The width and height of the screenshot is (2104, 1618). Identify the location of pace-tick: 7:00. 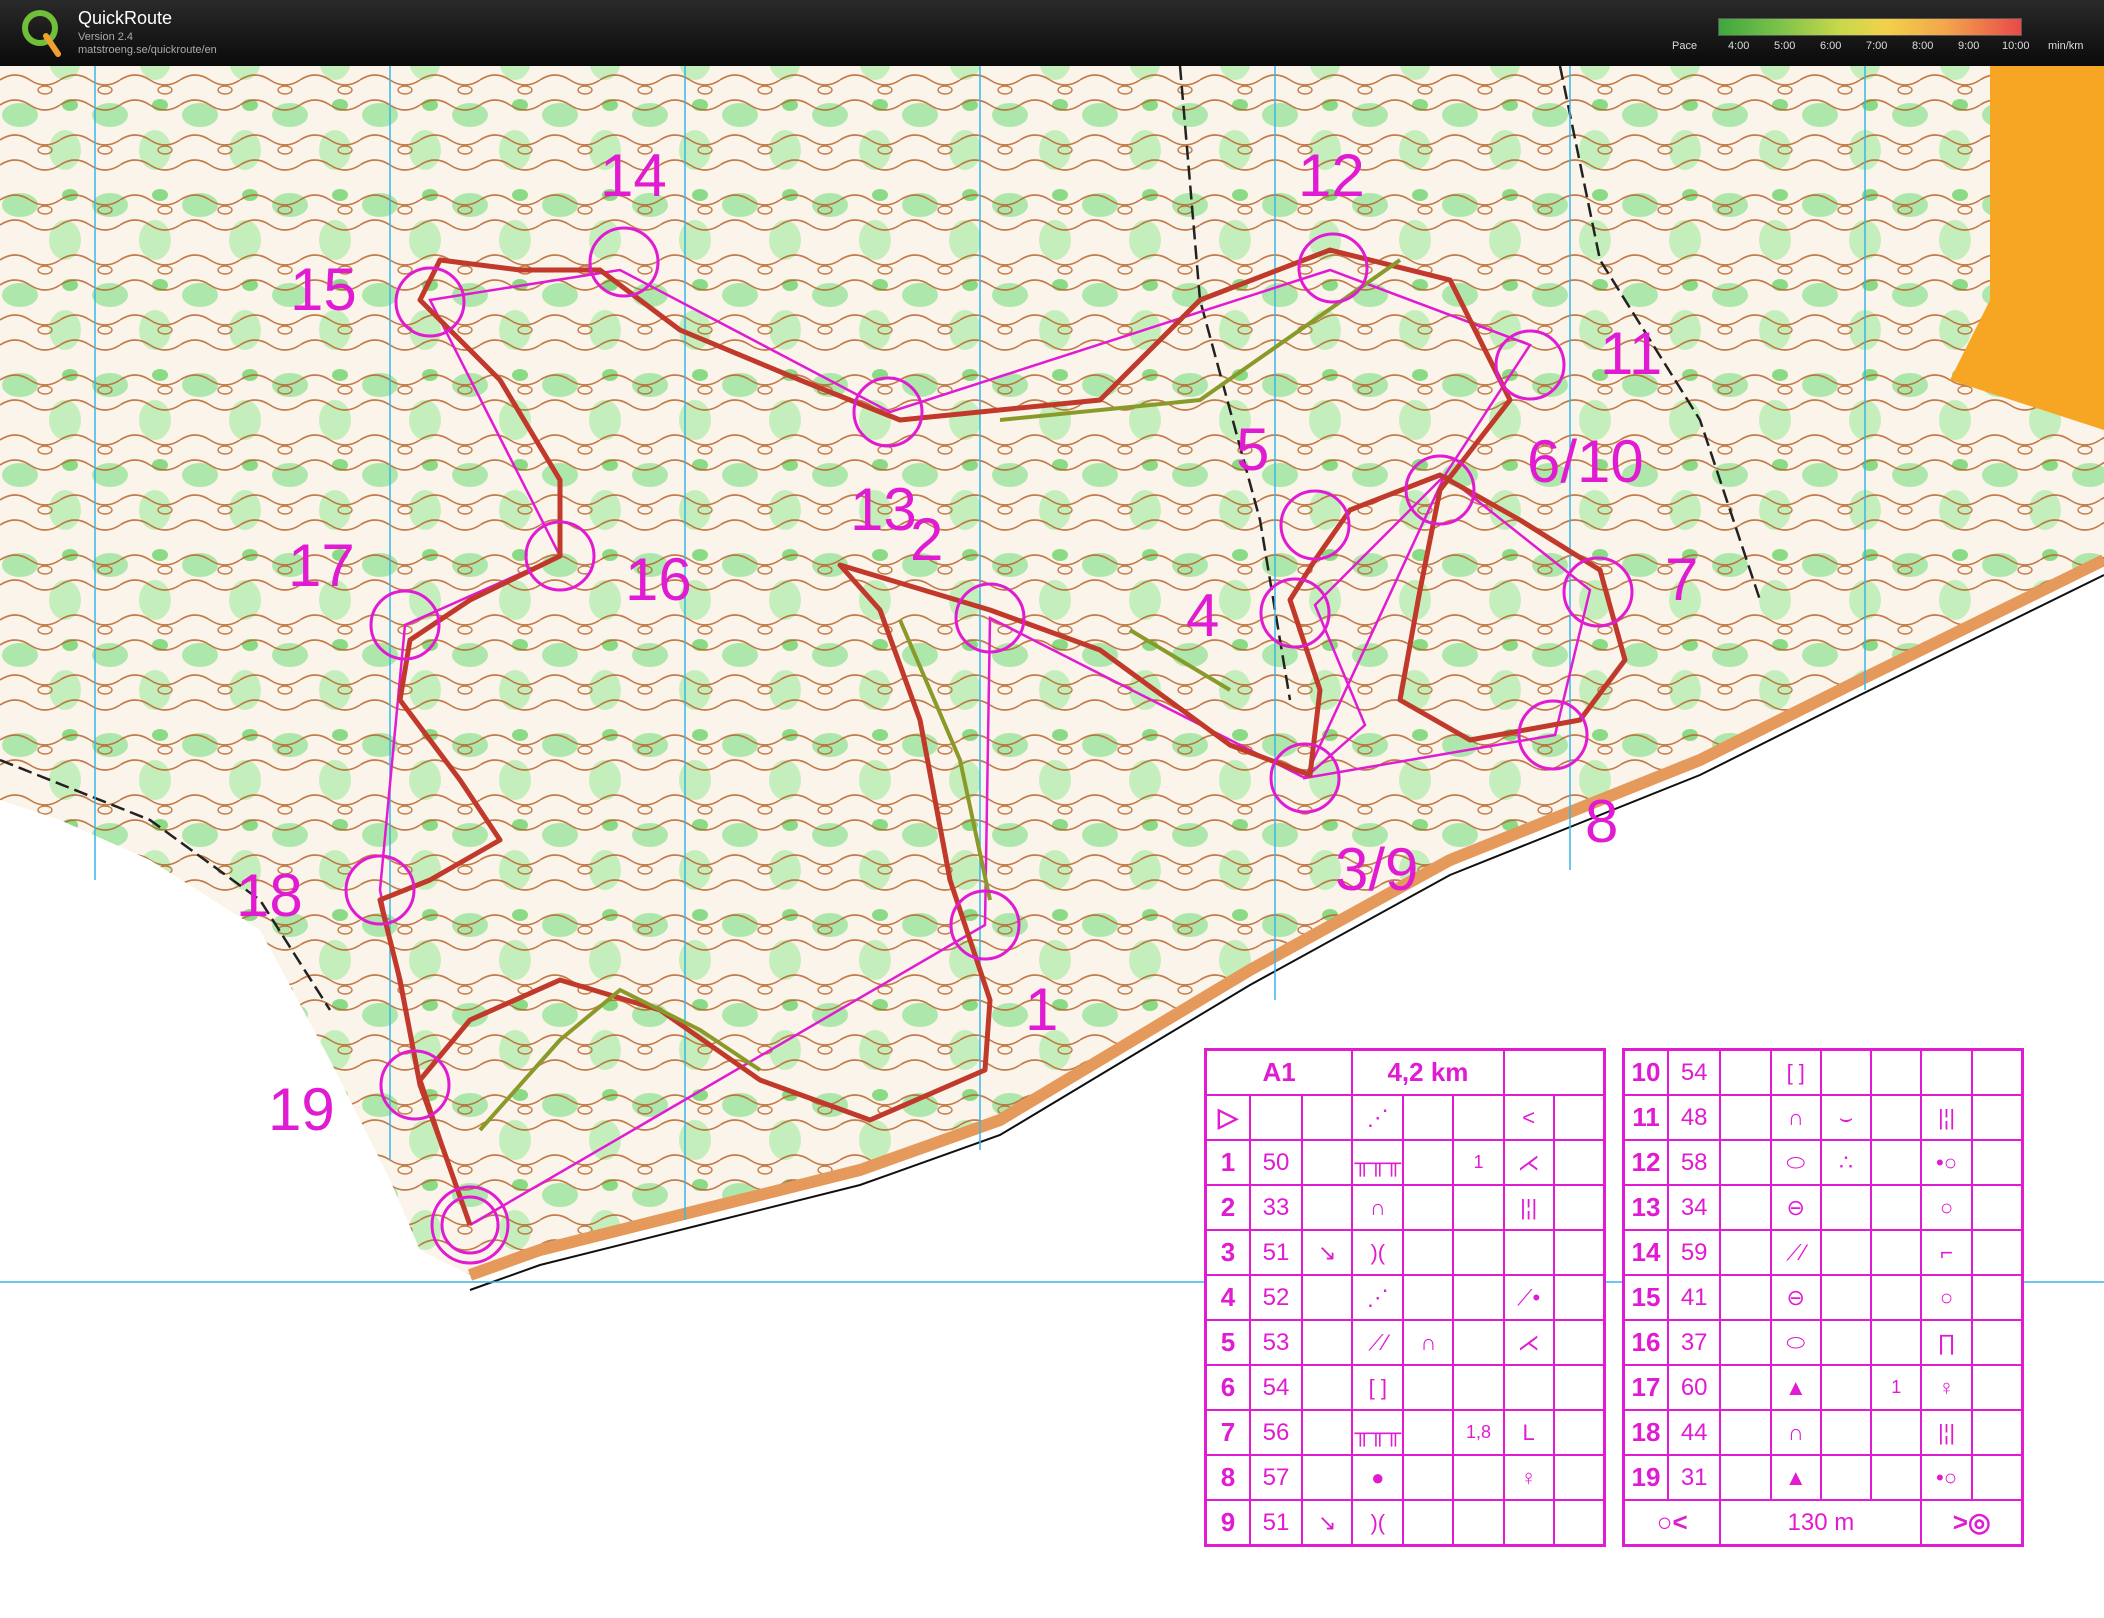
(1877, 46).